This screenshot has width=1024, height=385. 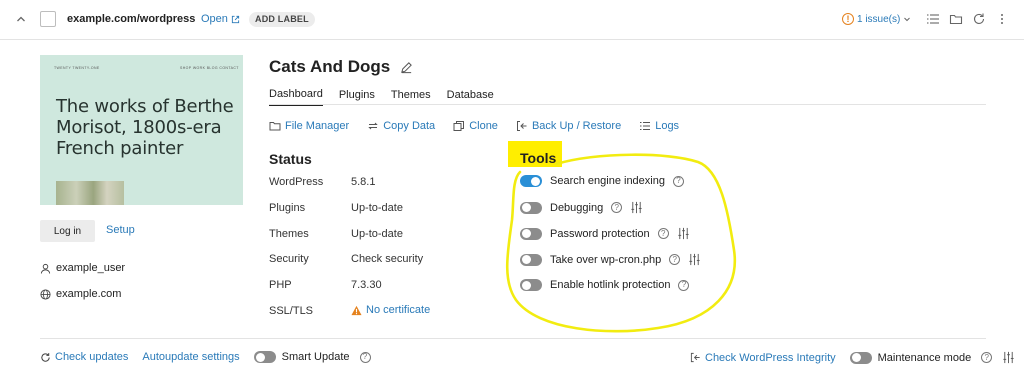 I want to click on domain-name: example.com, so click(x=89, y=294).